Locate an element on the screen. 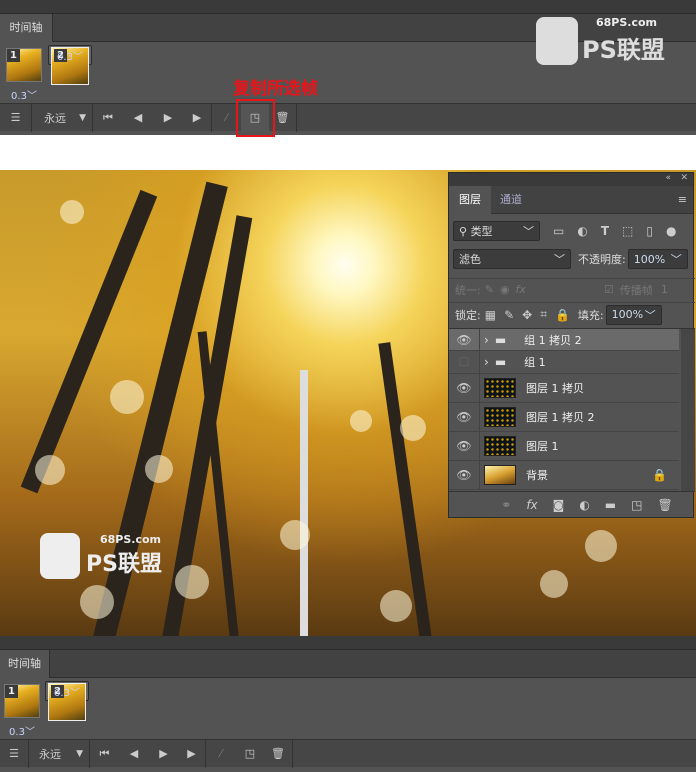 Image resolution: width=696 pixels, height=772 pixels. propagate-checkbox: ☑ is located at coordinates (609, 289).